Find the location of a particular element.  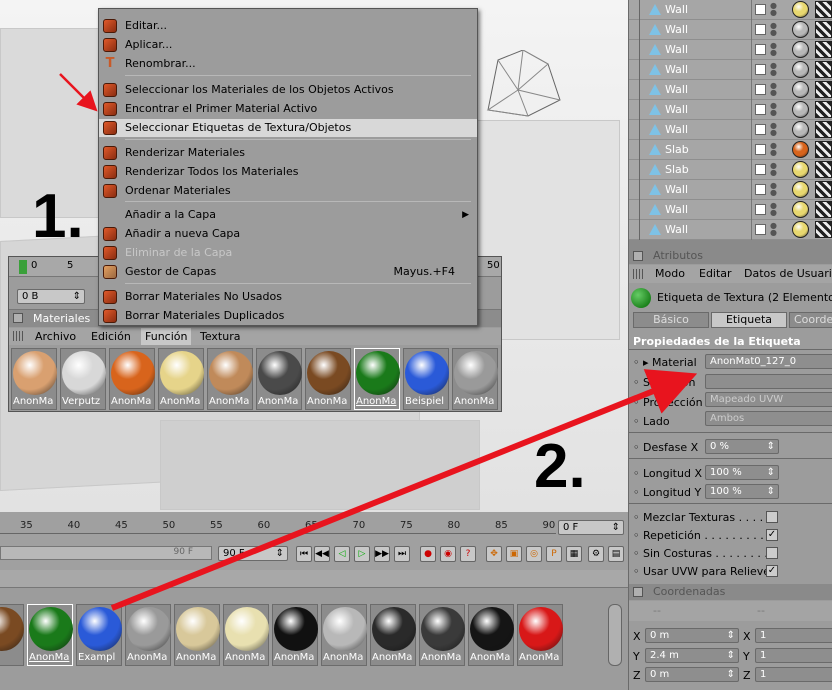

menu-datos-usuario: Datos de Usuario is located at coordinates (788, 273).